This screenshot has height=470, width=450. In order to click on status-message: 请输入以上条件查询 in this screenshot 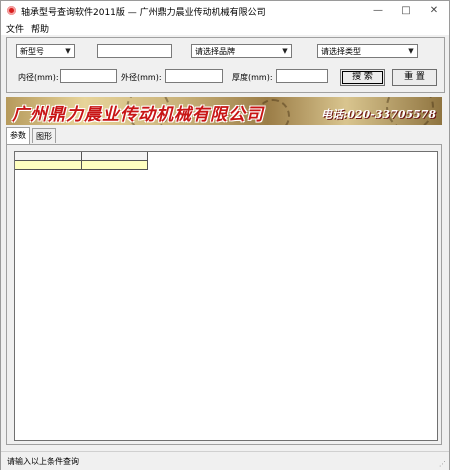, I will do `click(43, 461)`.